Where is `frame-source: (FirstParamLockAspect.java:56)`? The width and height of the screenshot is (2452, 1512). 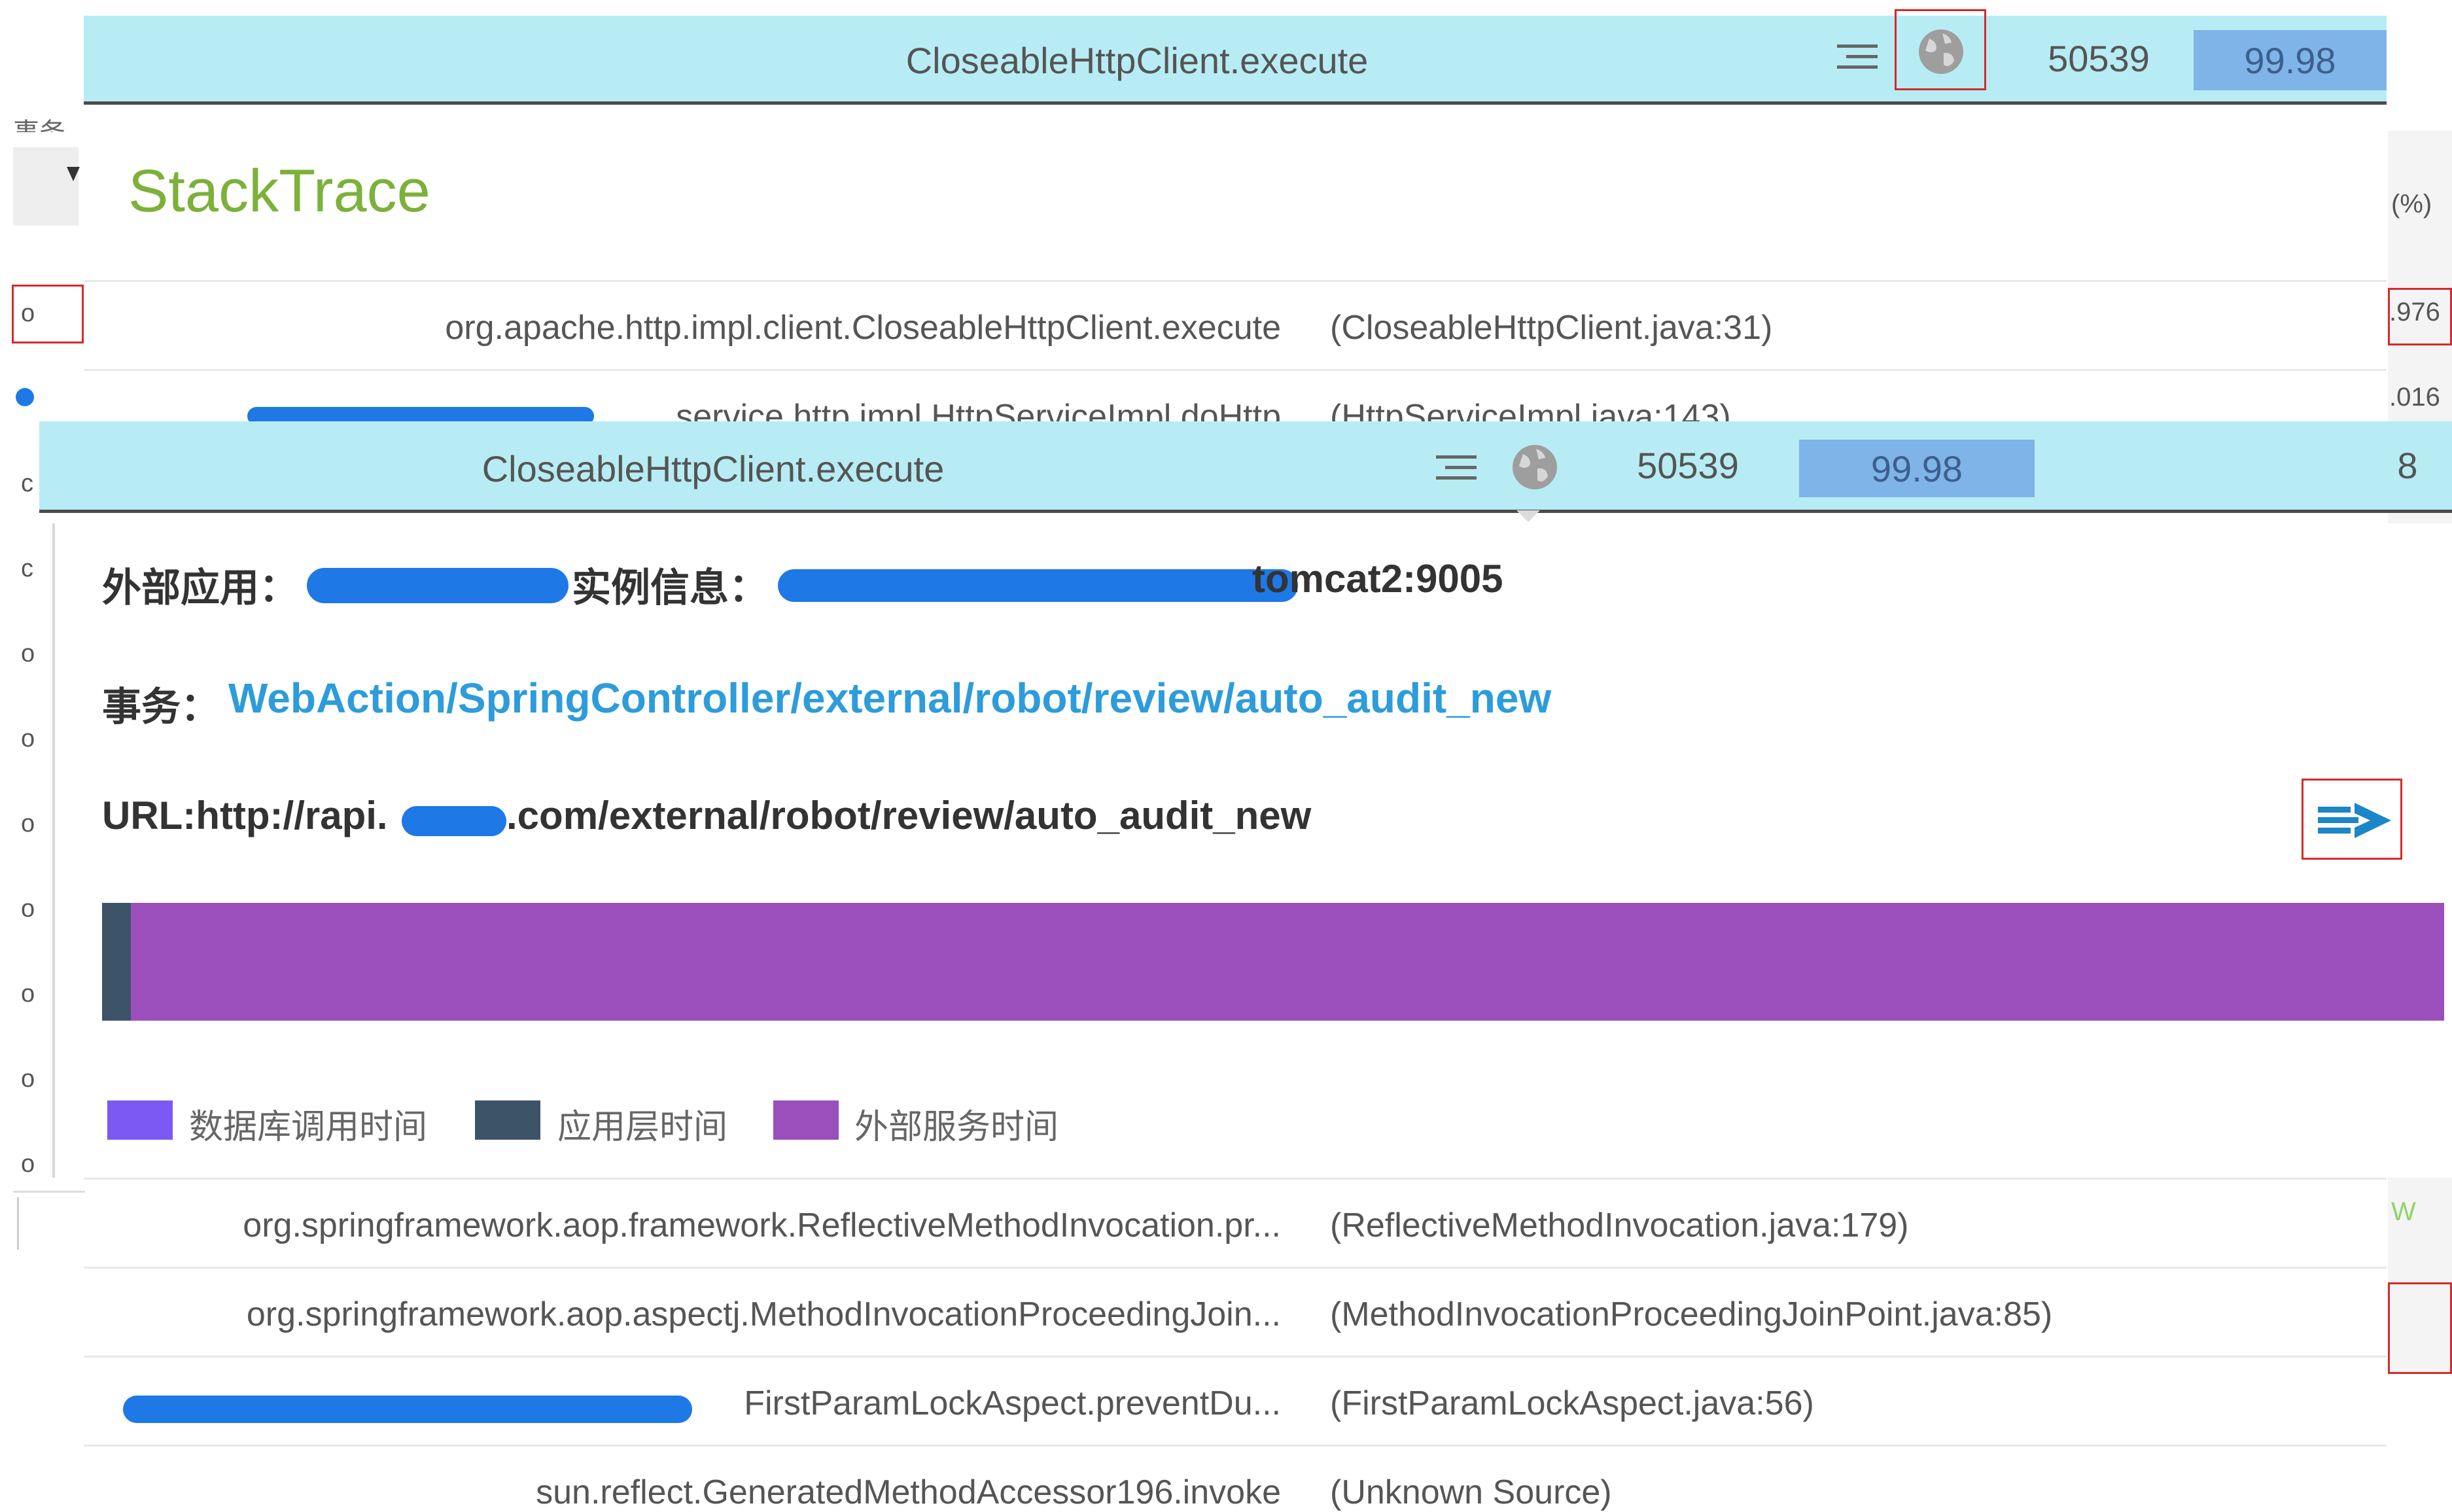
frame-source: (FirstParamLockAspect.java:56) is located at coordinates (1572, 1403).